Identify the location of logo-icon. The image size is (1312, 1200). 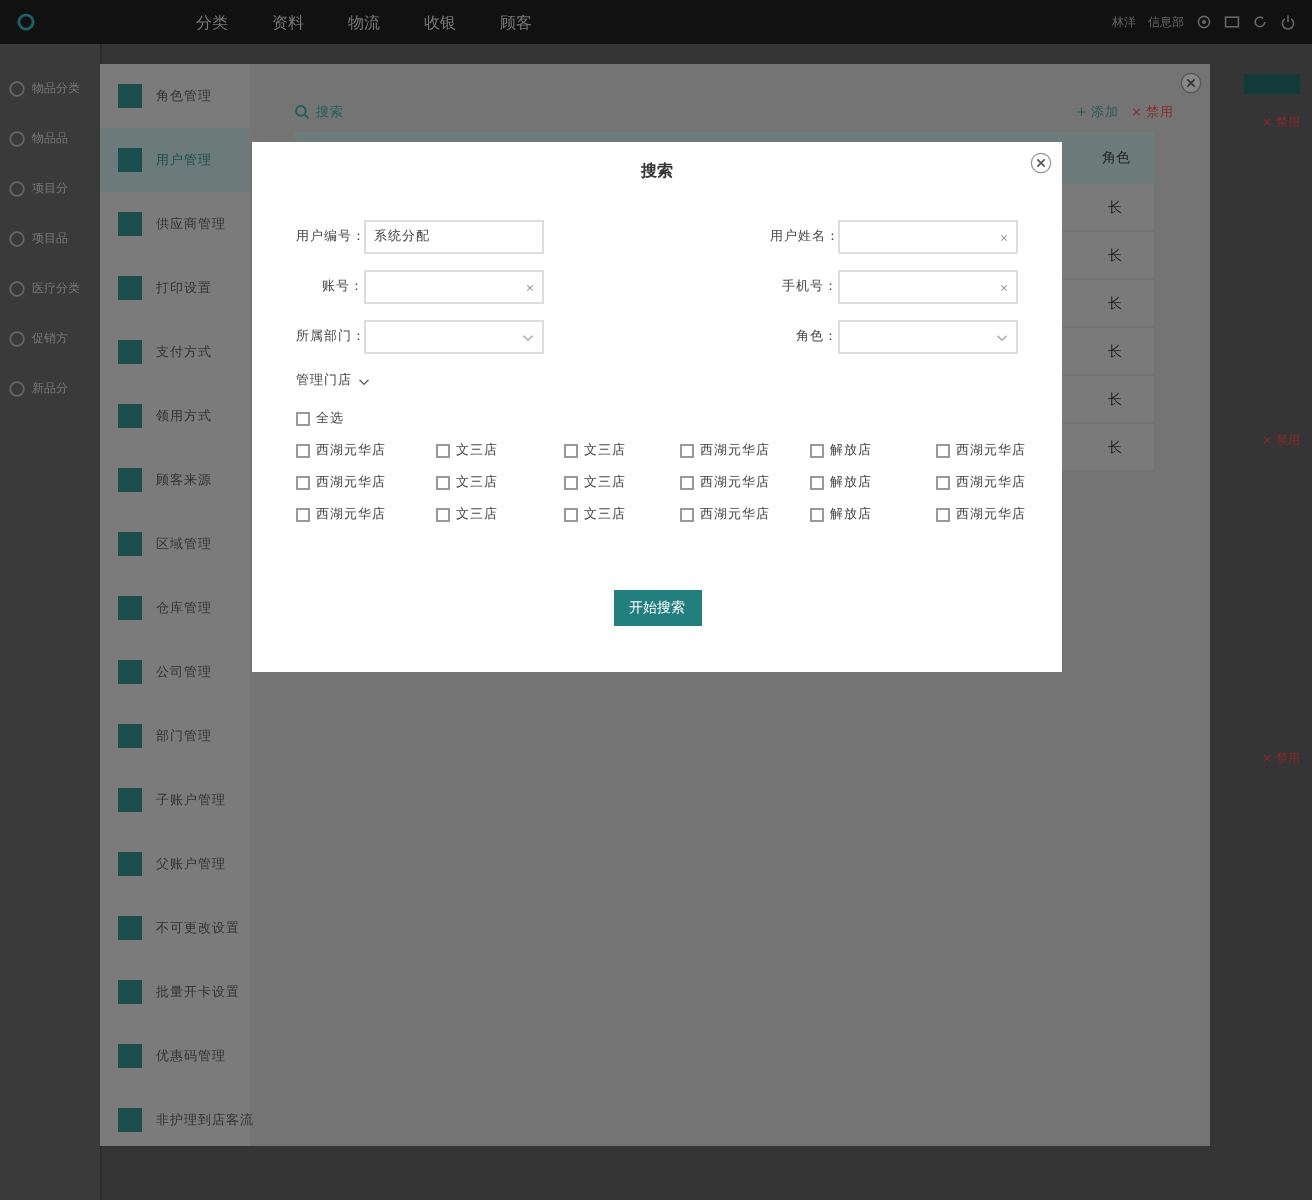
(26, 22).